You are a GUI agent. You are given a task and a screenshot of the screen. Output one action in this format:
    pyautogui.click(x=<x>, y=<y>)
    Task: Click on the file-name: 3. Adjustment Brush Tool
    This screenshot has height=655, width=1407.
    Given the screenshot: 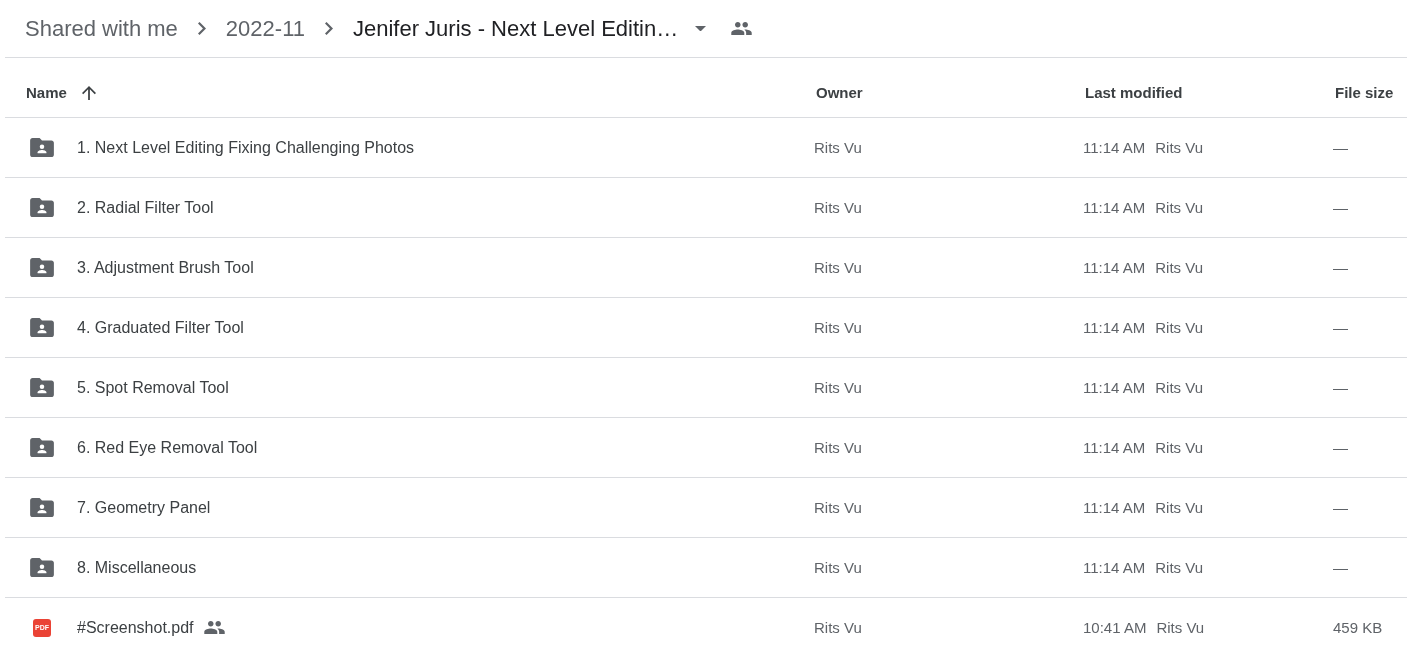 What is the action you would take?
    pyautogui.click(x=165, y=267)
    